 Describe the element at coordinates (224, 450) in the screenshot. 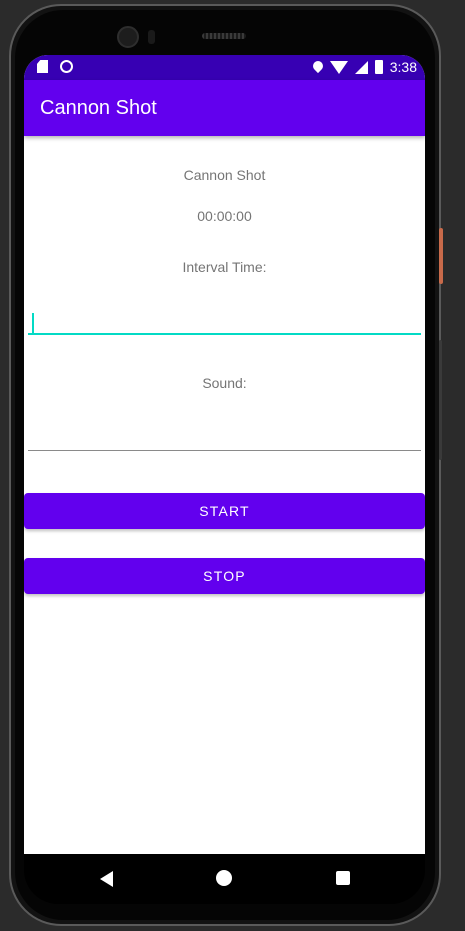

I see `sound-input-underline` at that location.